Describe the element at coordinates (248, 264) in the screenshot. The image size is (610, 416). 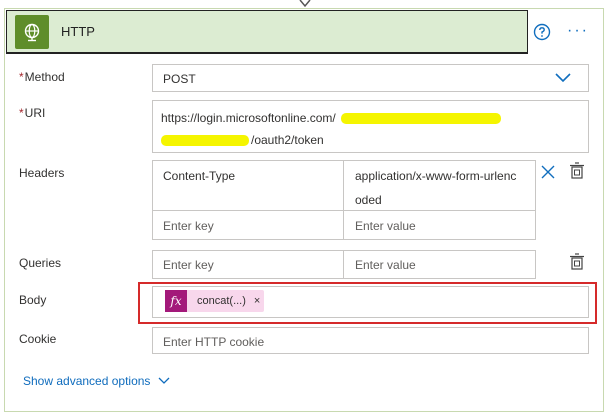
I see `query-key-input: Enter key` at that location.